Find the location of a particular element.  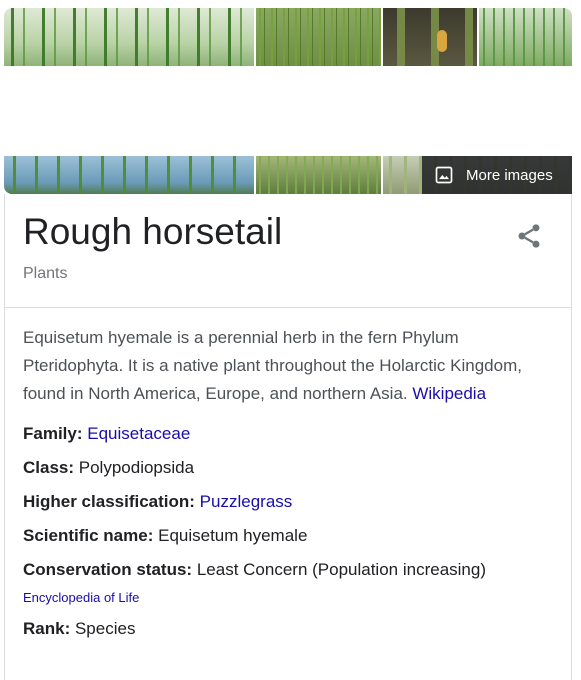

attr-higher-value: Puzzlegrass is located at coordinates (246, 501).